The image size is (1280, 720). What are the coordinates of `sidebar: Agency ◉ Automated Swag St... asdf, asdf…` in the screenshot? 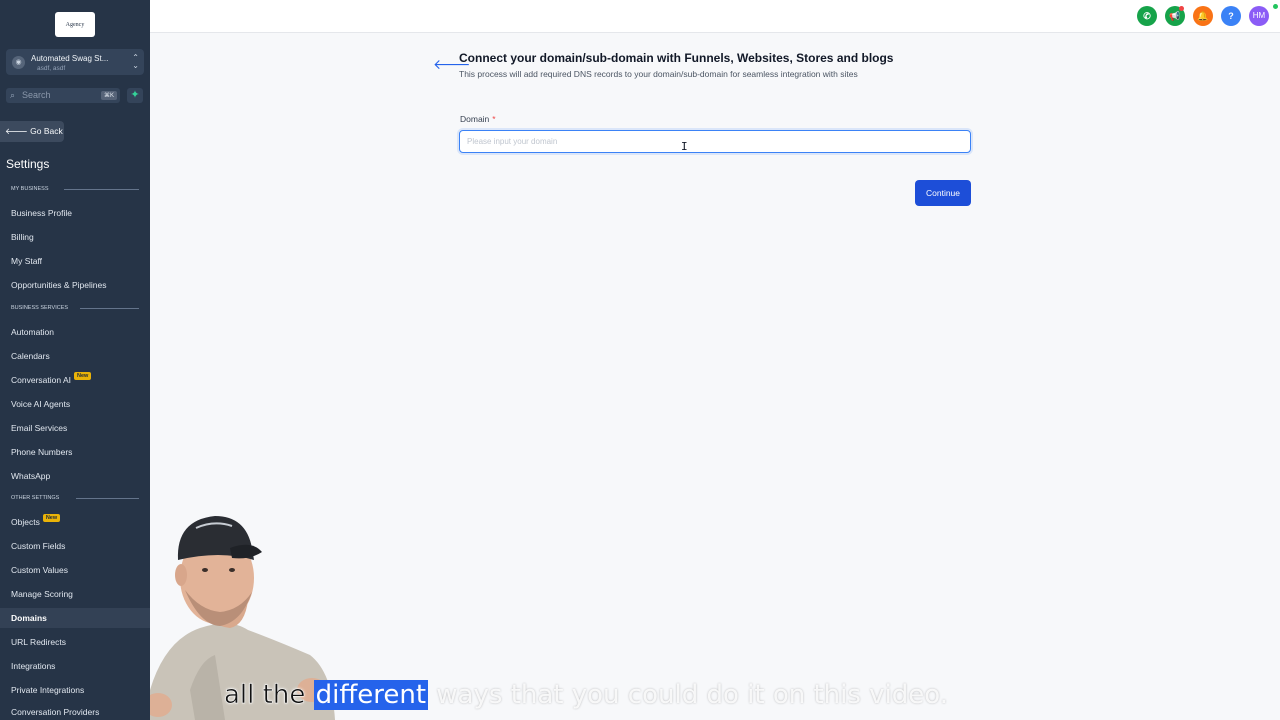 It's located at (75, 360).